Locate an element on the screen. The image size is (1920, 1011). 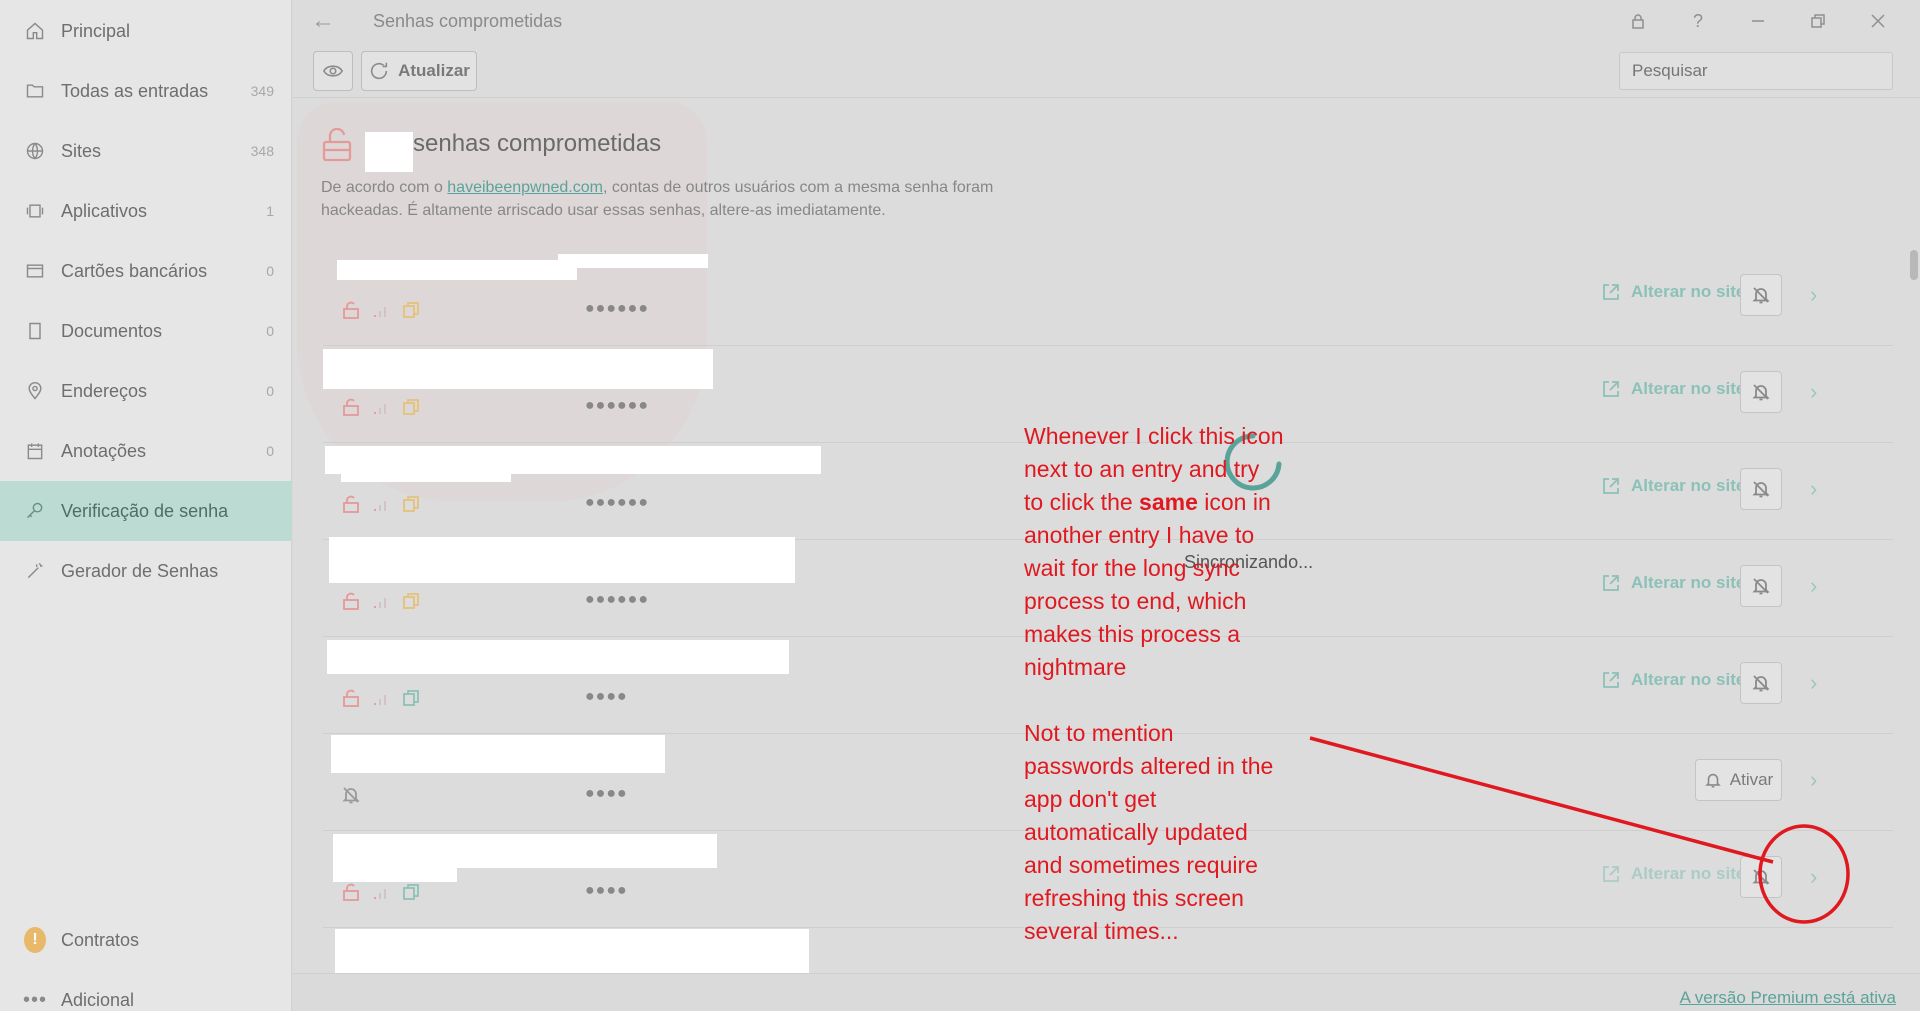
sidebar-item-principal: Principal is located at coordinates (146, 31).